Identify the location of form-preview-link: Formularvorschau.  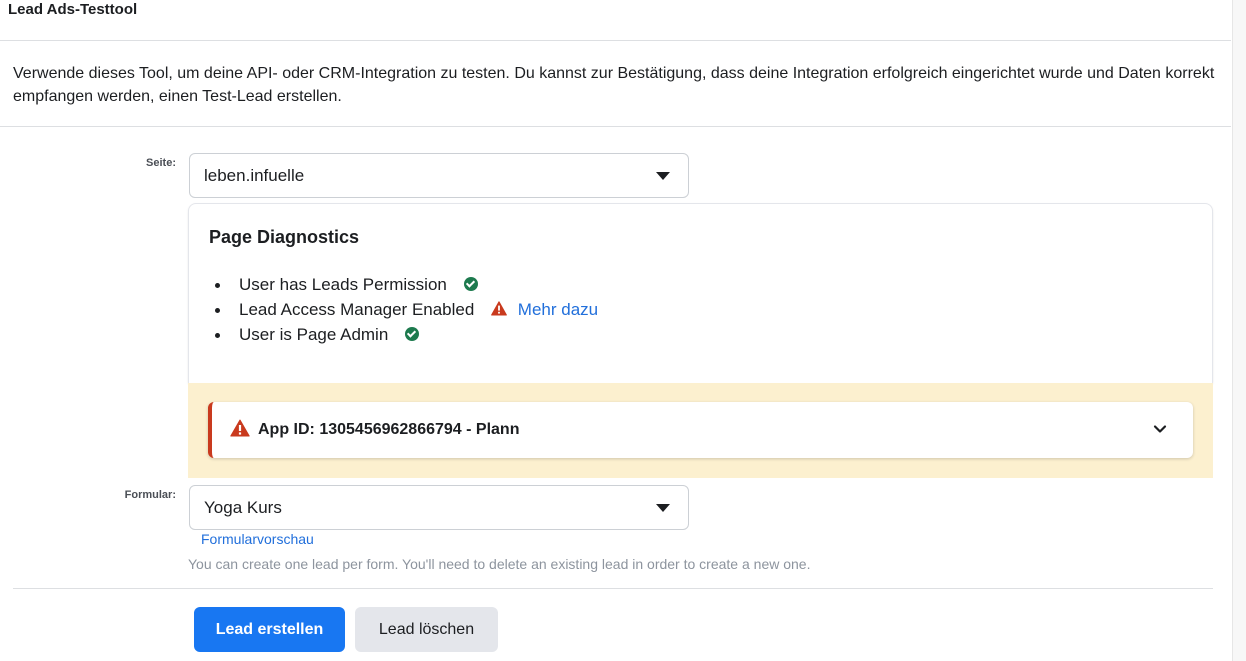
(257, 539).